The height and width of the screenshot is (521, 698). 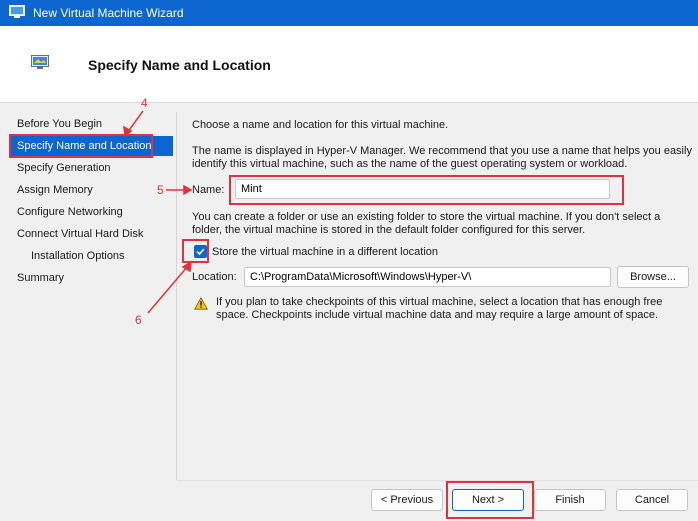 I want to click on nav-item-configure-networking: Configure Networking, so click(x=91, y=212).